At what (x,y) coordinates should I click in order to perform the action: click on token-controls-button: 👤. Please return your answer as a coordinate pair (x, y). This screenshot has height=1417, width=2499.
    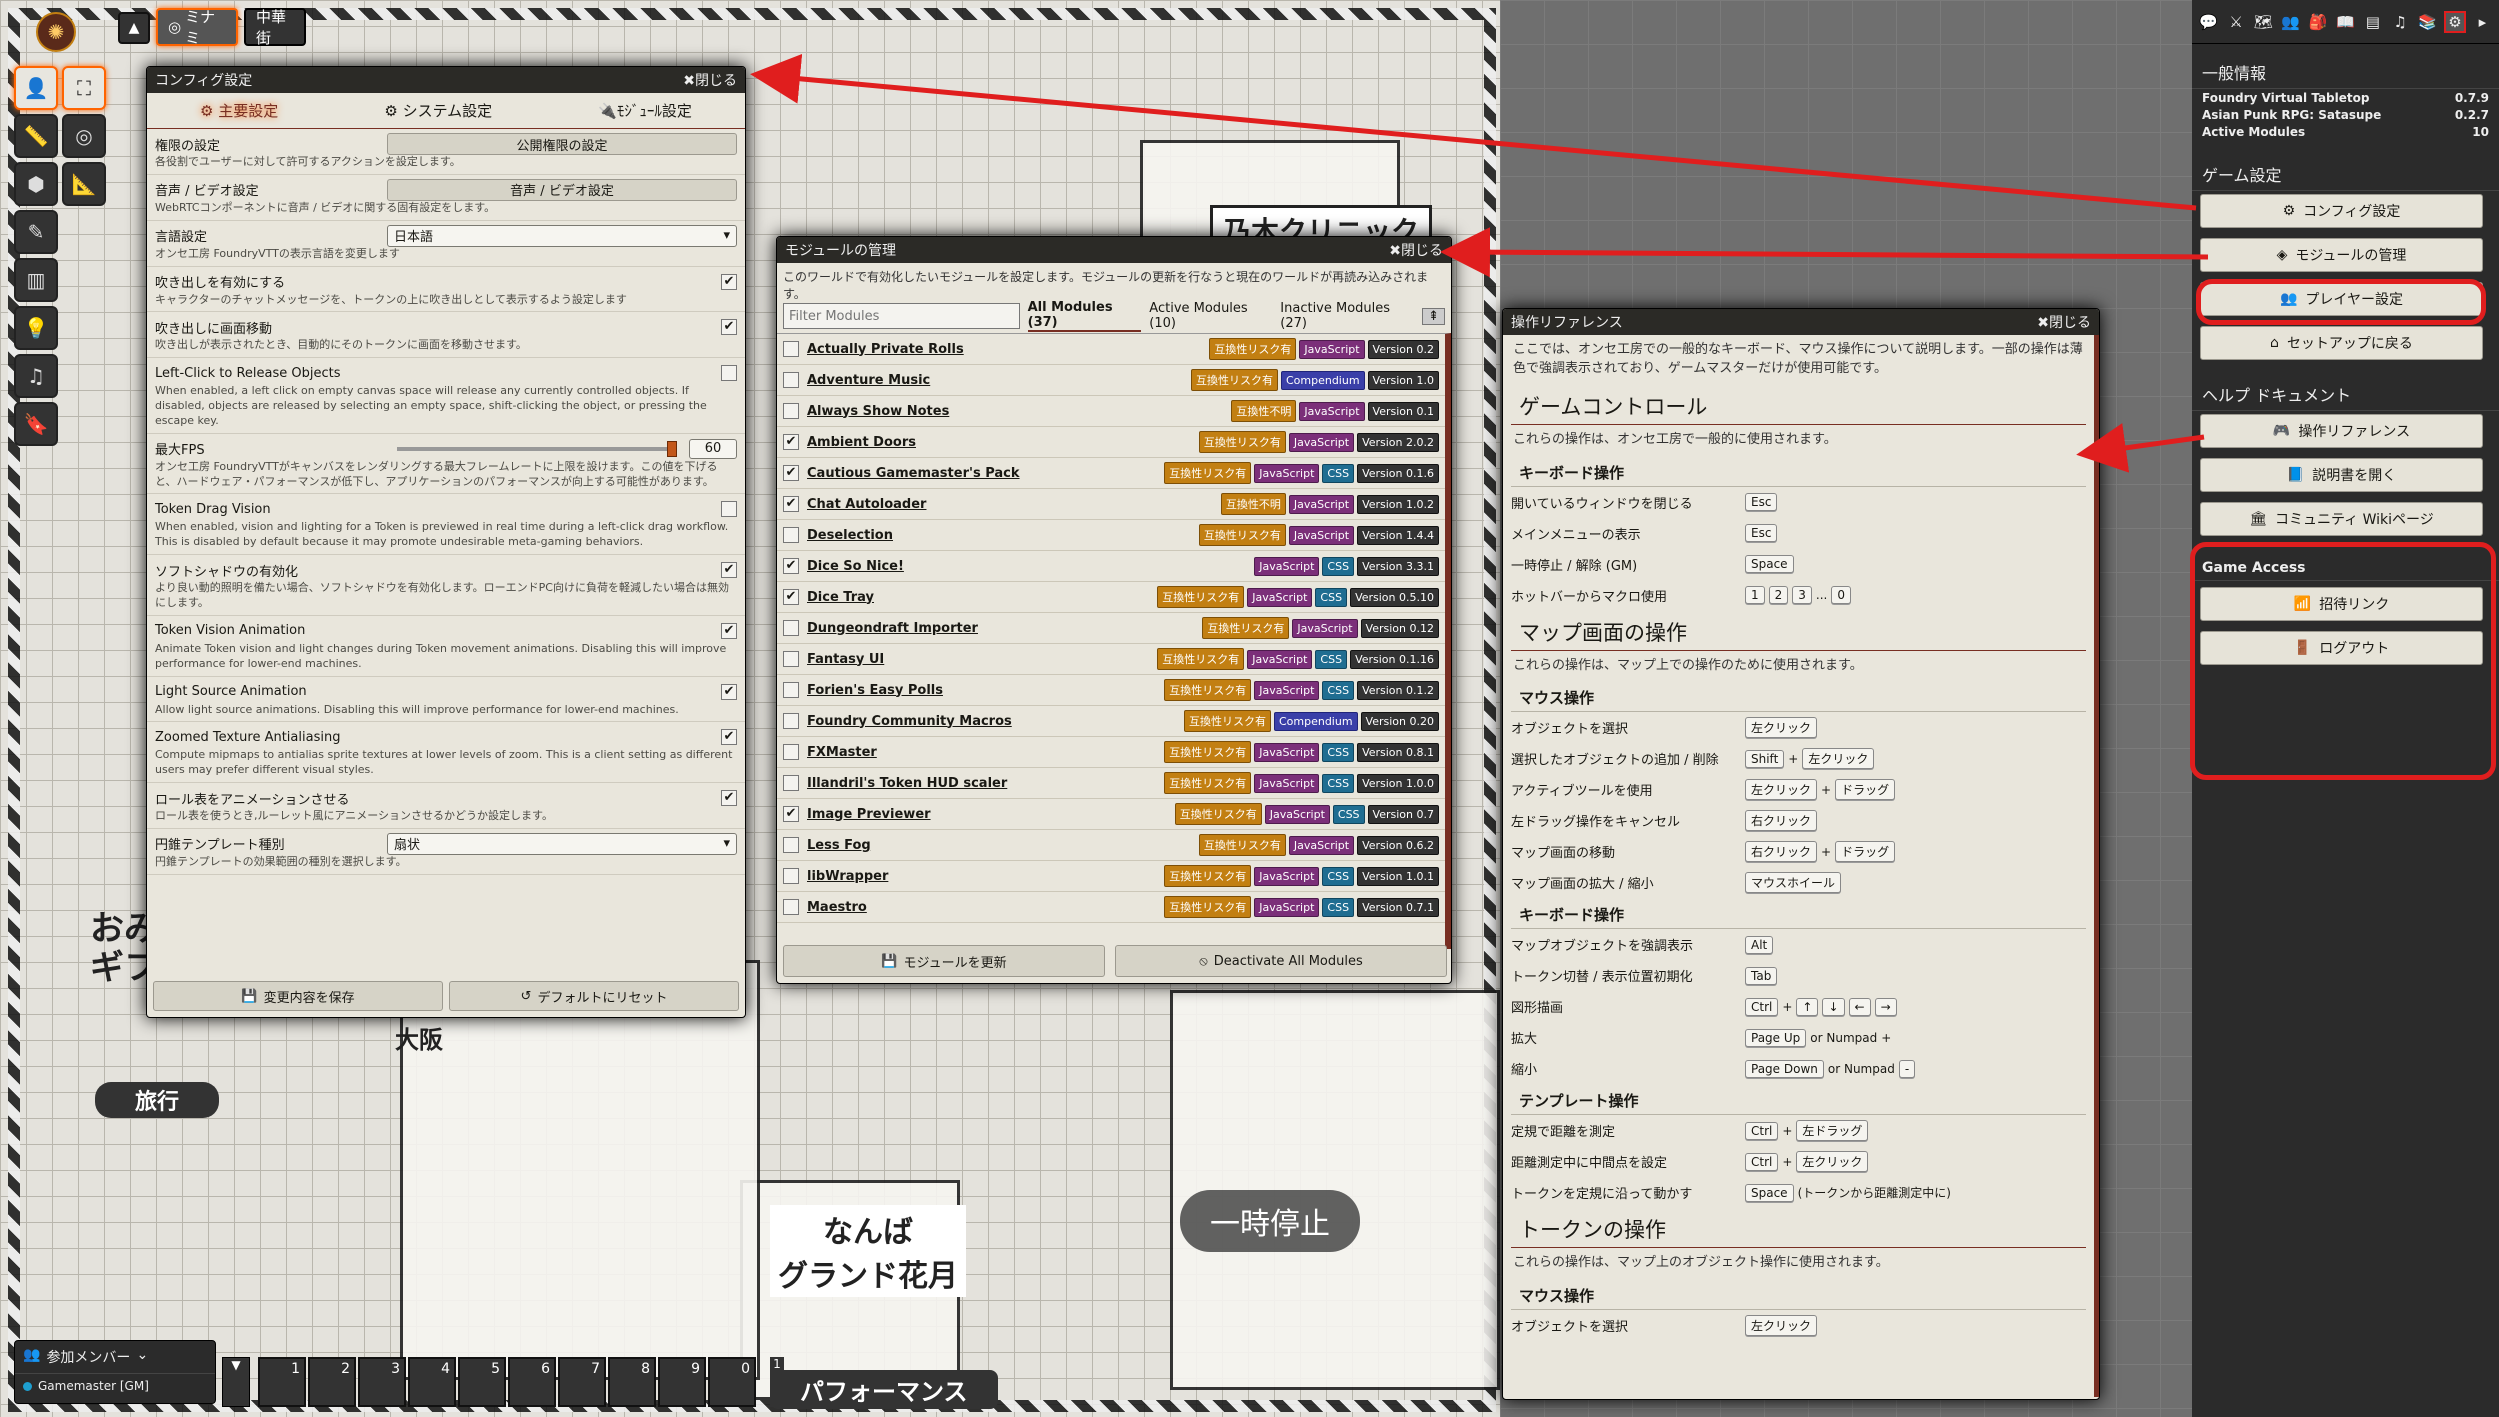
    Looking at the image, I should click on (36, 88).